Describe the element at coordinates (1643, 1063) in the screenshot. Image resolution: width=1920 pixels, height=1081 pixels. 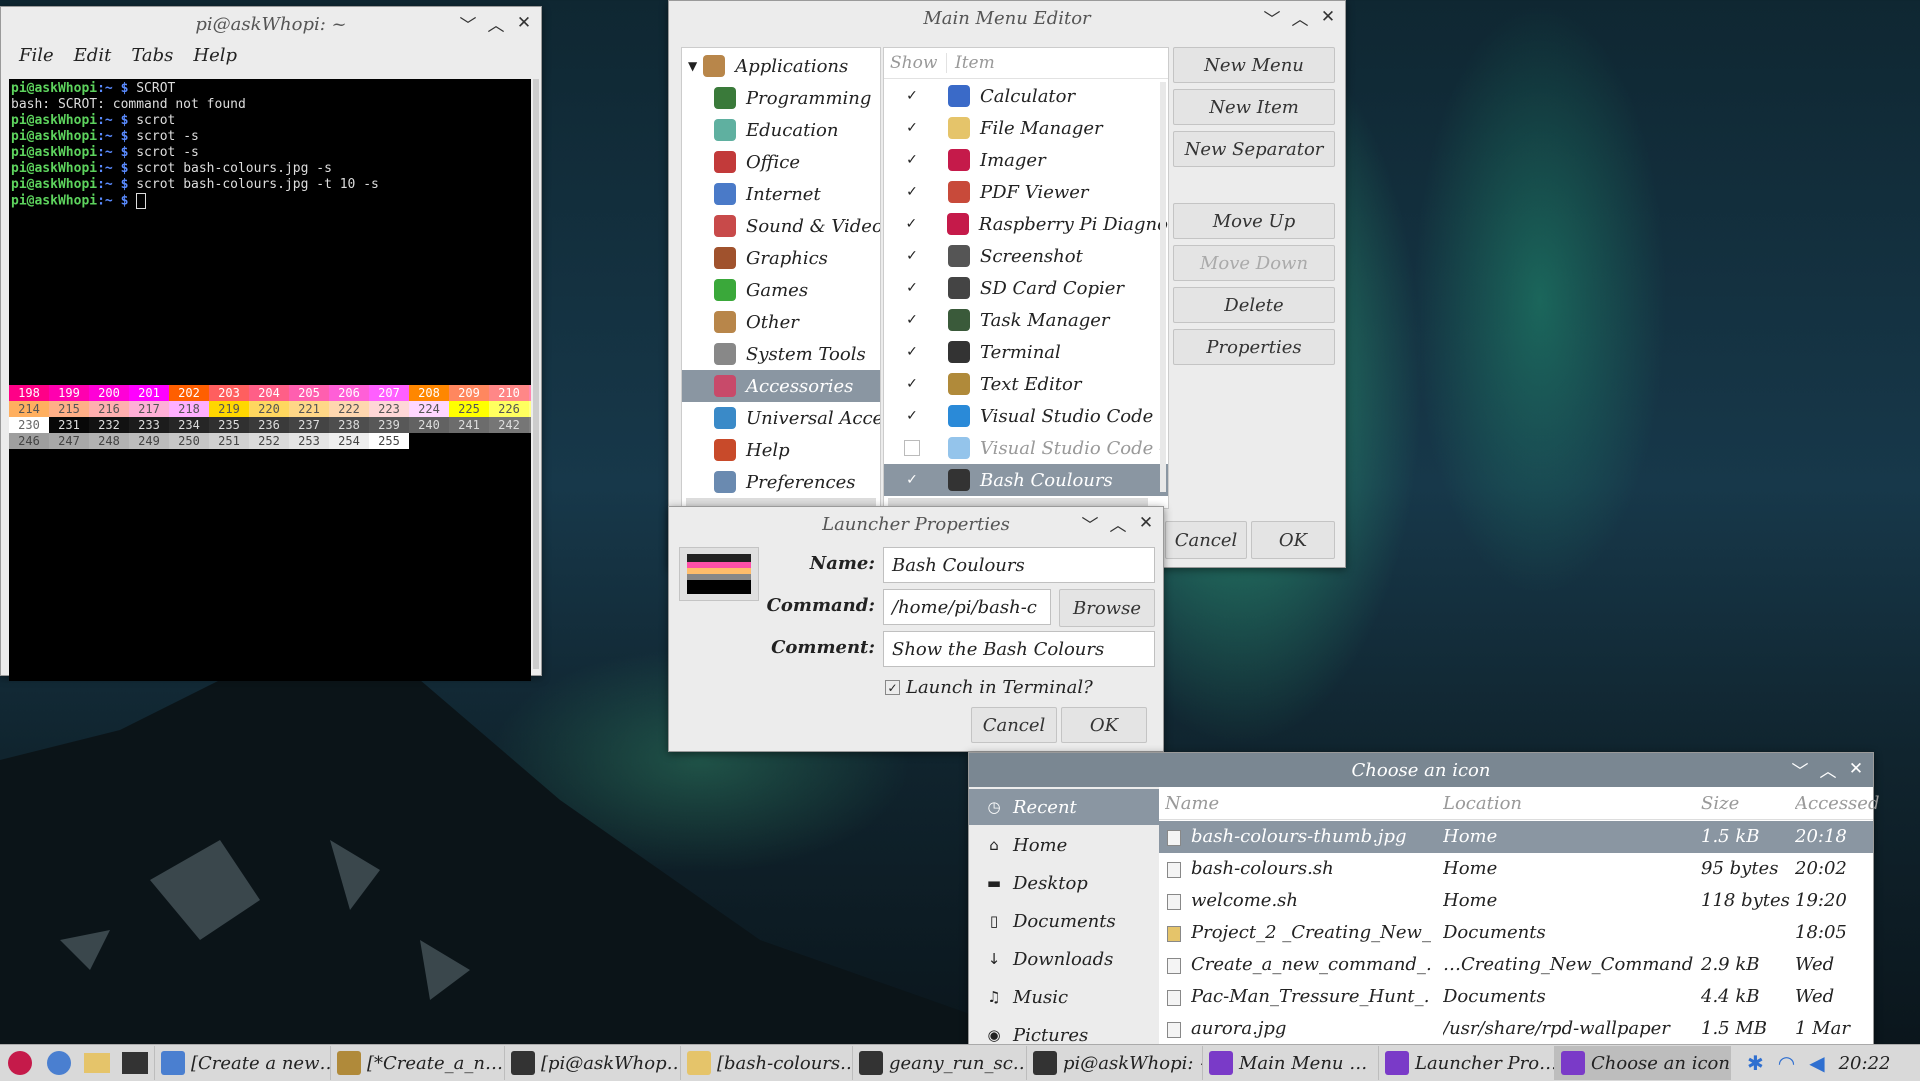
I see `taskbar-task: Choose an icon` at that location.